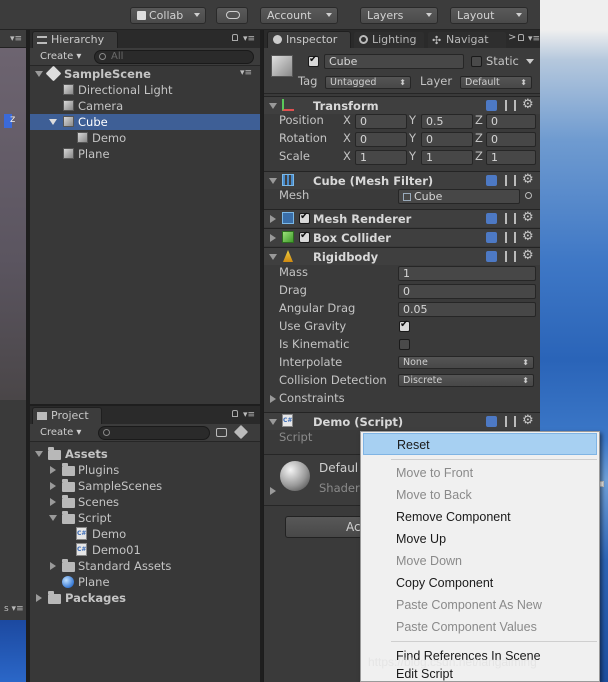 Image resolution: width=608 pixels, height=682 pixels. I want to click on menu-icon: ▾≡, so click(534, 39).